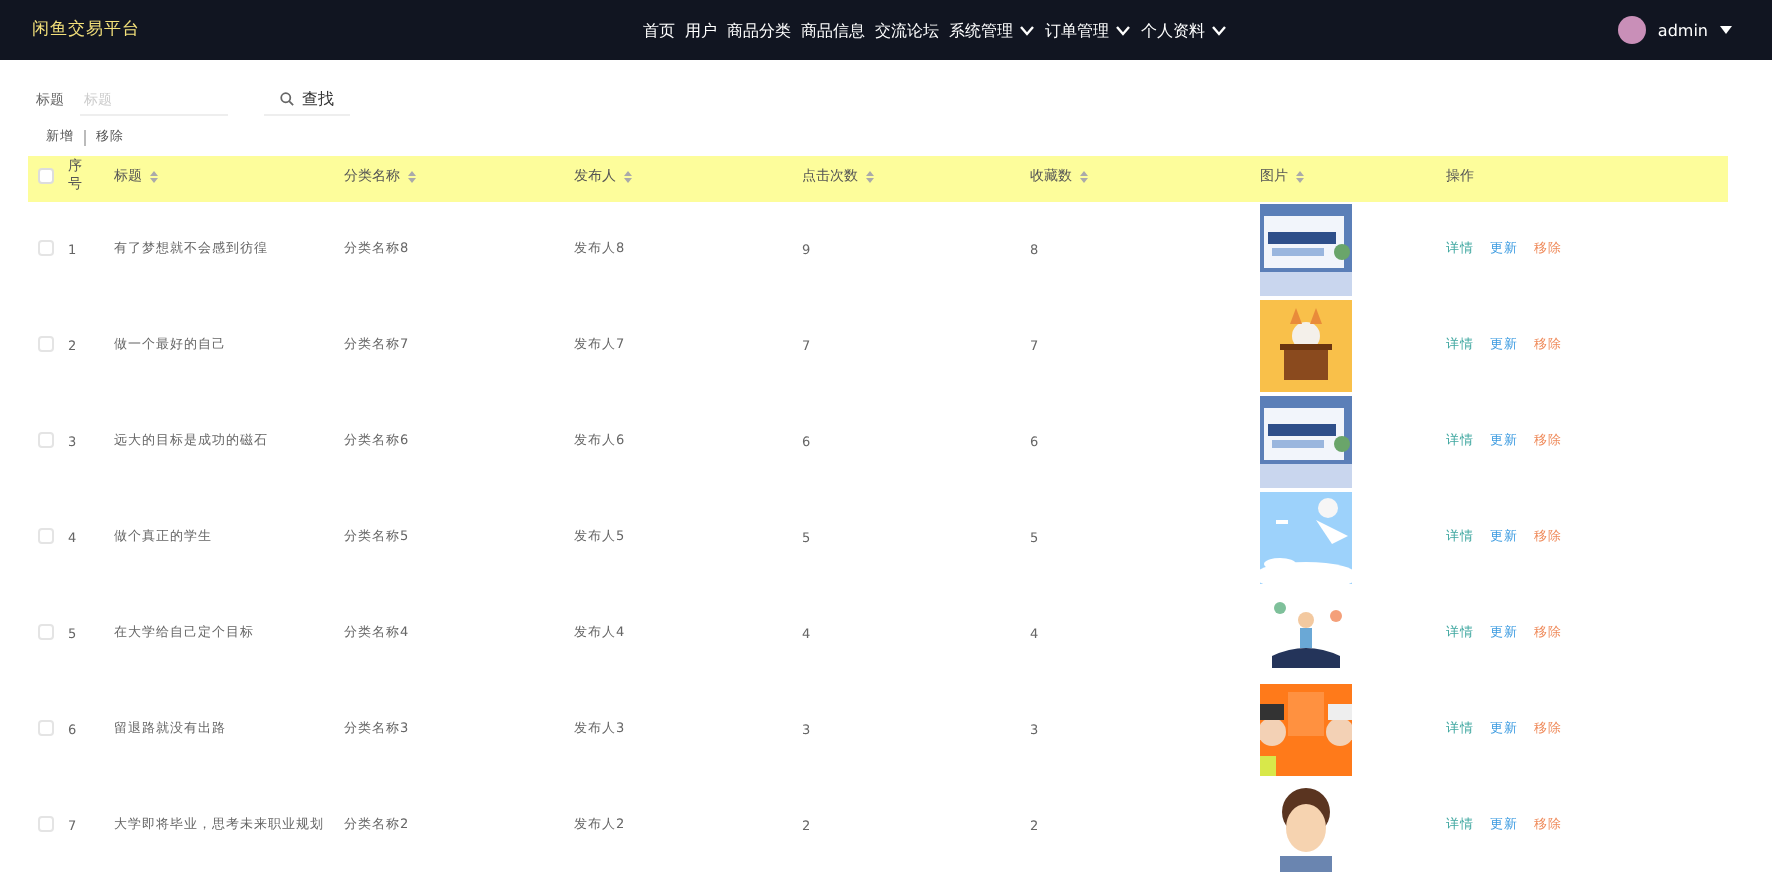 The image size is (1772, 878). I want to click on nav-item: 首页, so click(658, 30).